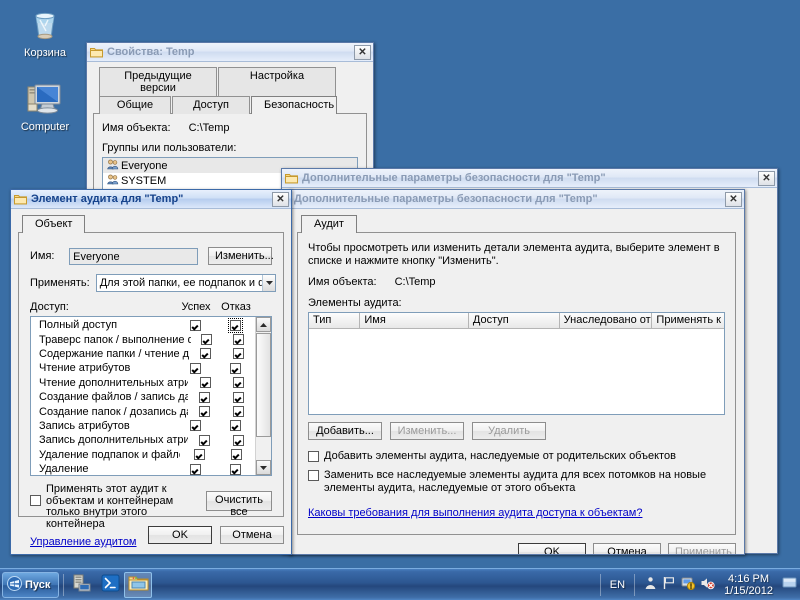 Image resolution: width=800 pixels, height=600 pixels. What do you see at coordinates (688, 584) in the screenshot?
I see `update-warning-icon` at bounding box center [688, 584].